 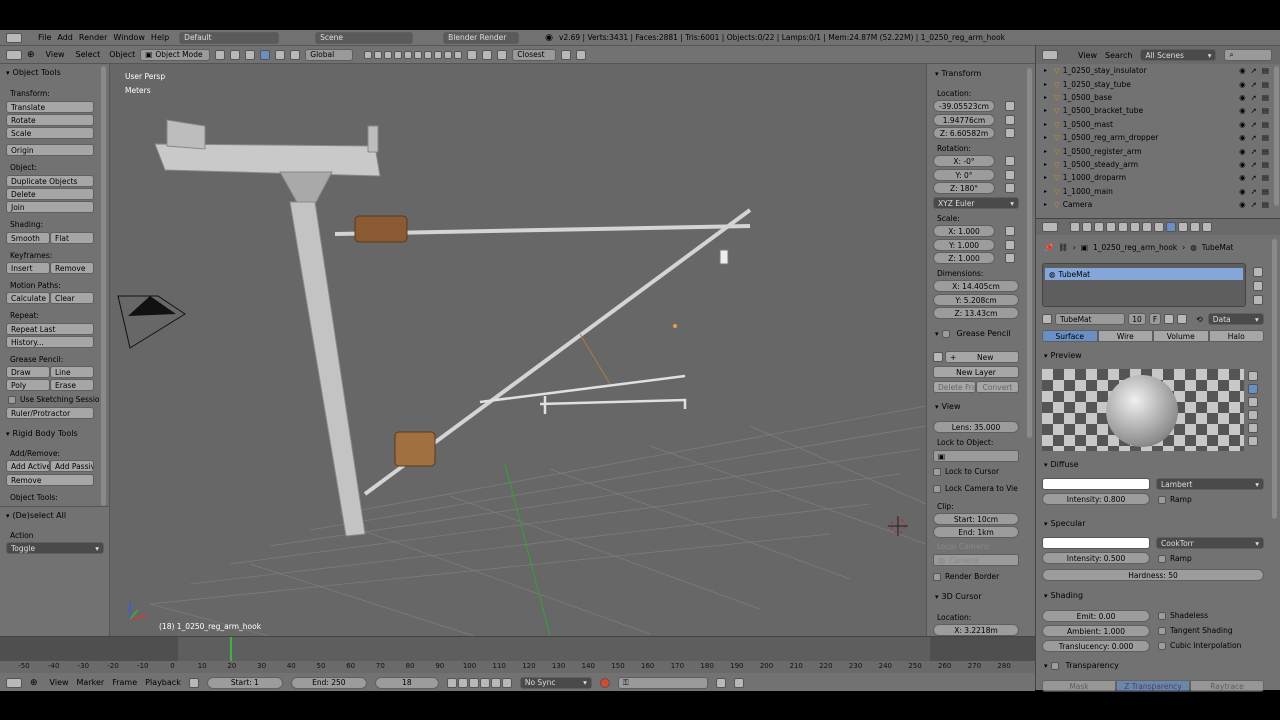 I want to click on tab-halo: Halo, so click(x=1236, y=336).